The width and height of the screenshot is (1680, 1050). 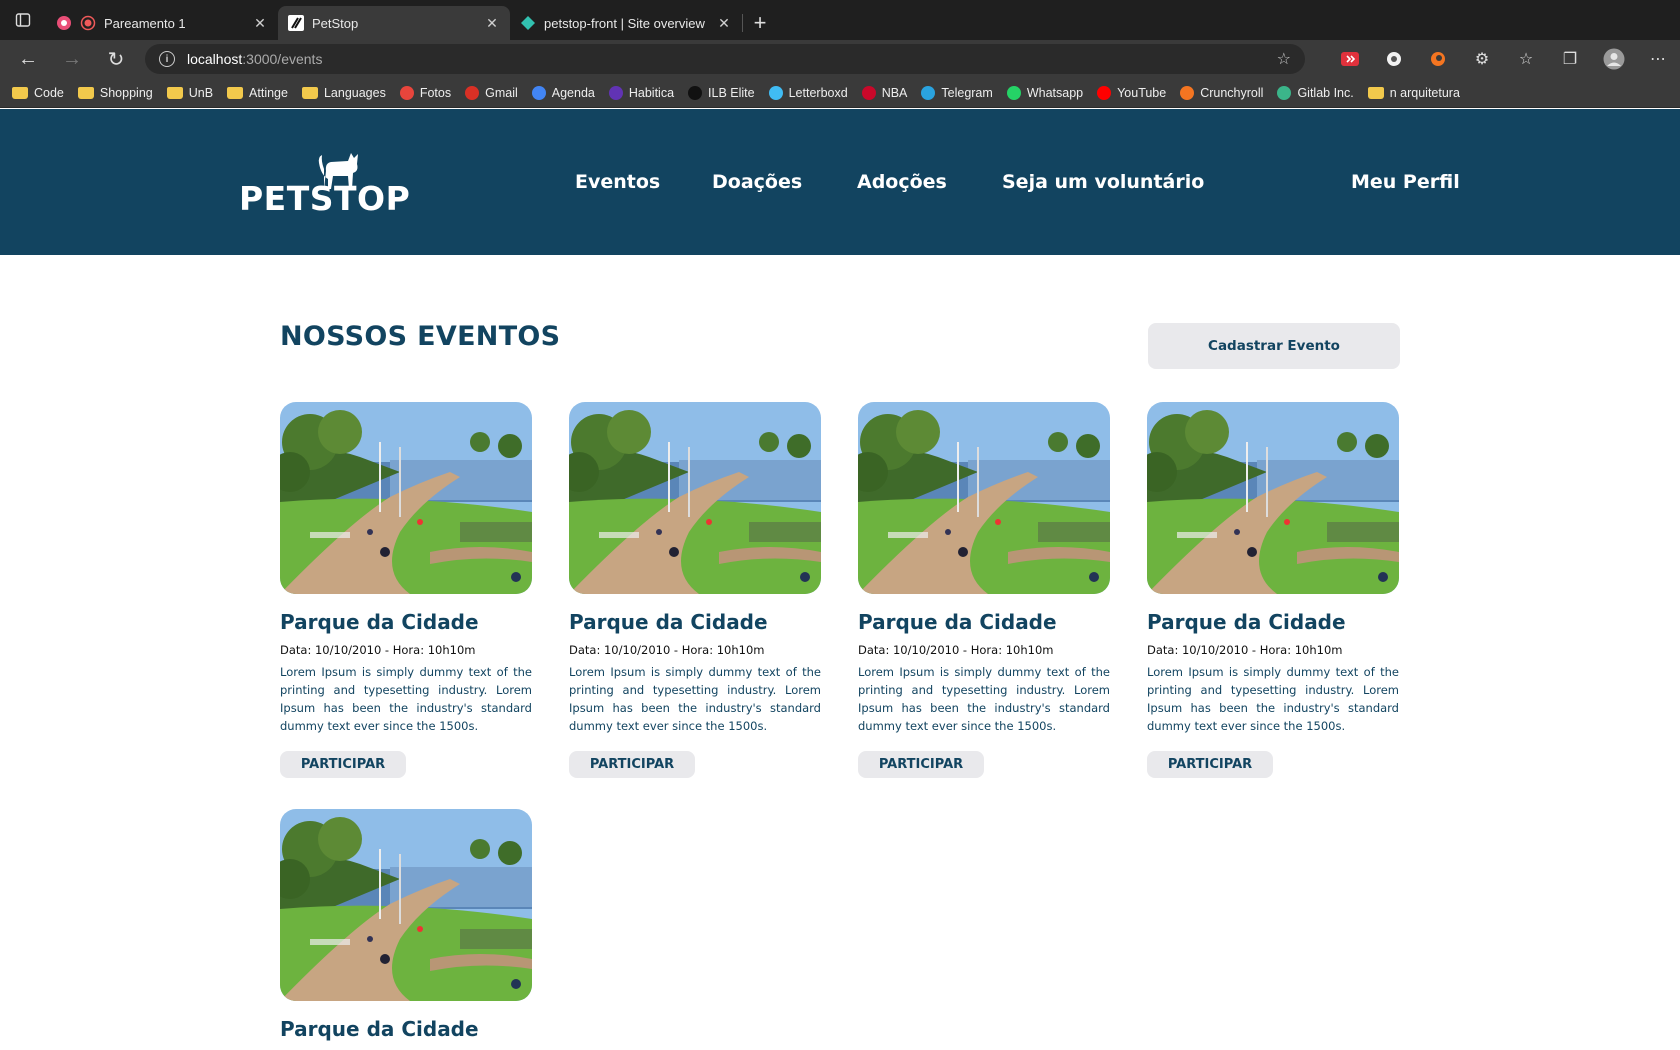 What do you see at coordinates (1221, 92) in the screenshot?
I see `bookmark-item: Crunchyroll` at bounding box center [1221, 92].